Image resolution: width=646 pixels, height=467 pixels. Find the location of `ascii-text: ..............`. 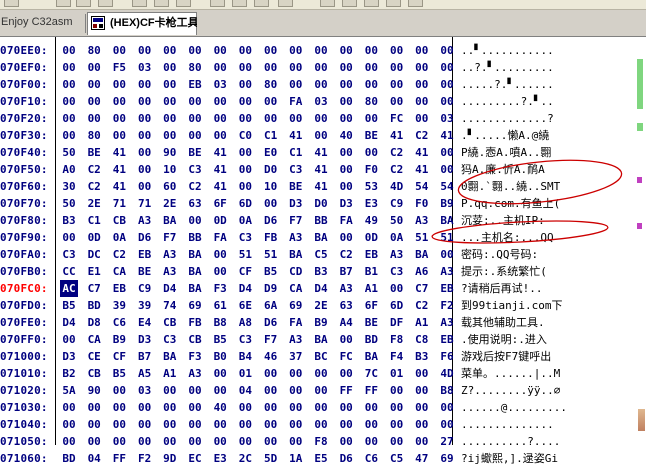

ascii-text: .............. is located at coordinates (549, 424).